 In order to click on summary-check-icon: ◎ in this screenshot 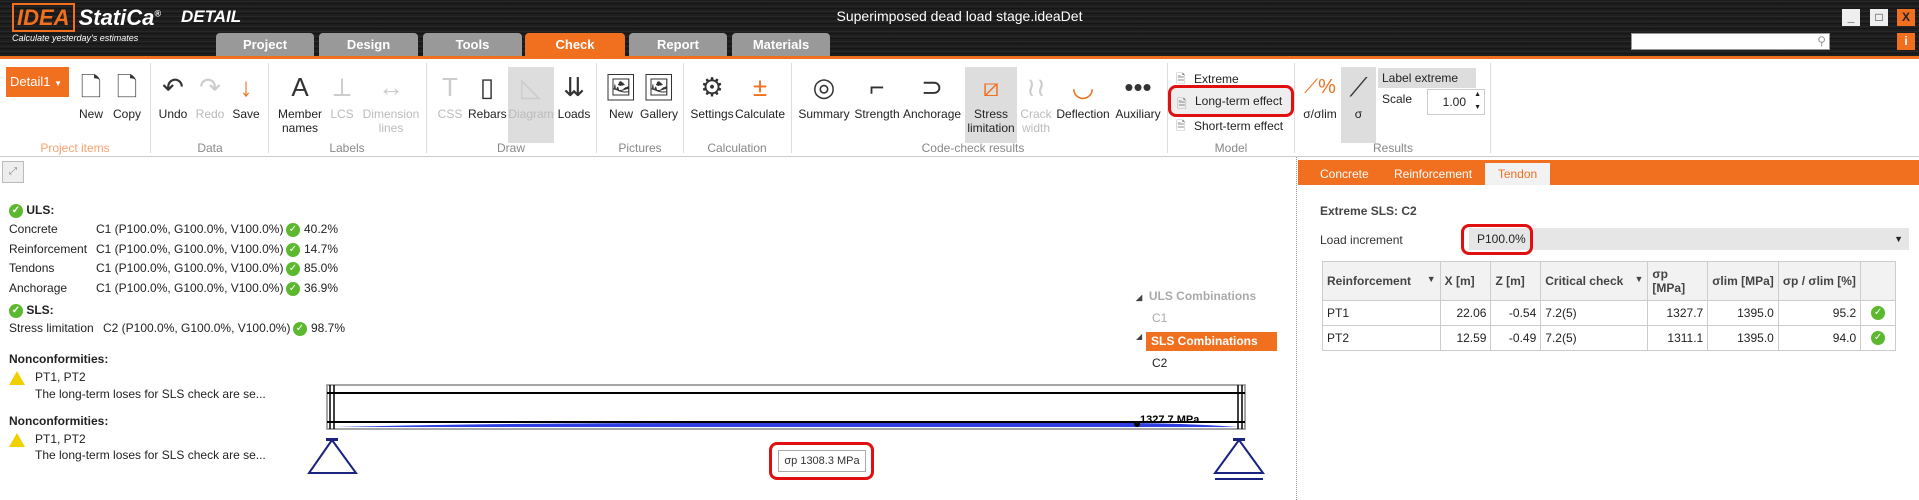, I will do `click(824, 87)`.